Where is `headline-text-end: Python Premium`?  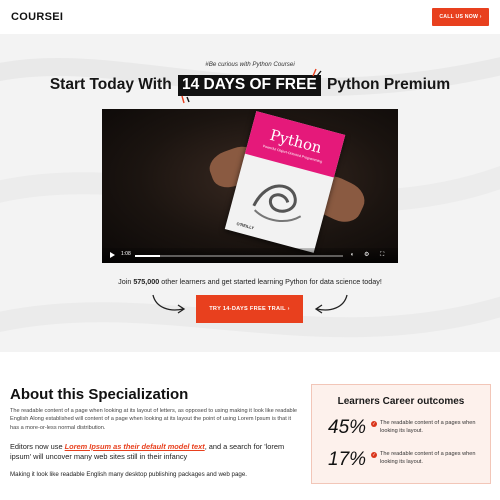 headline-text-end: Python Premium is located at coordinates (388, 84).